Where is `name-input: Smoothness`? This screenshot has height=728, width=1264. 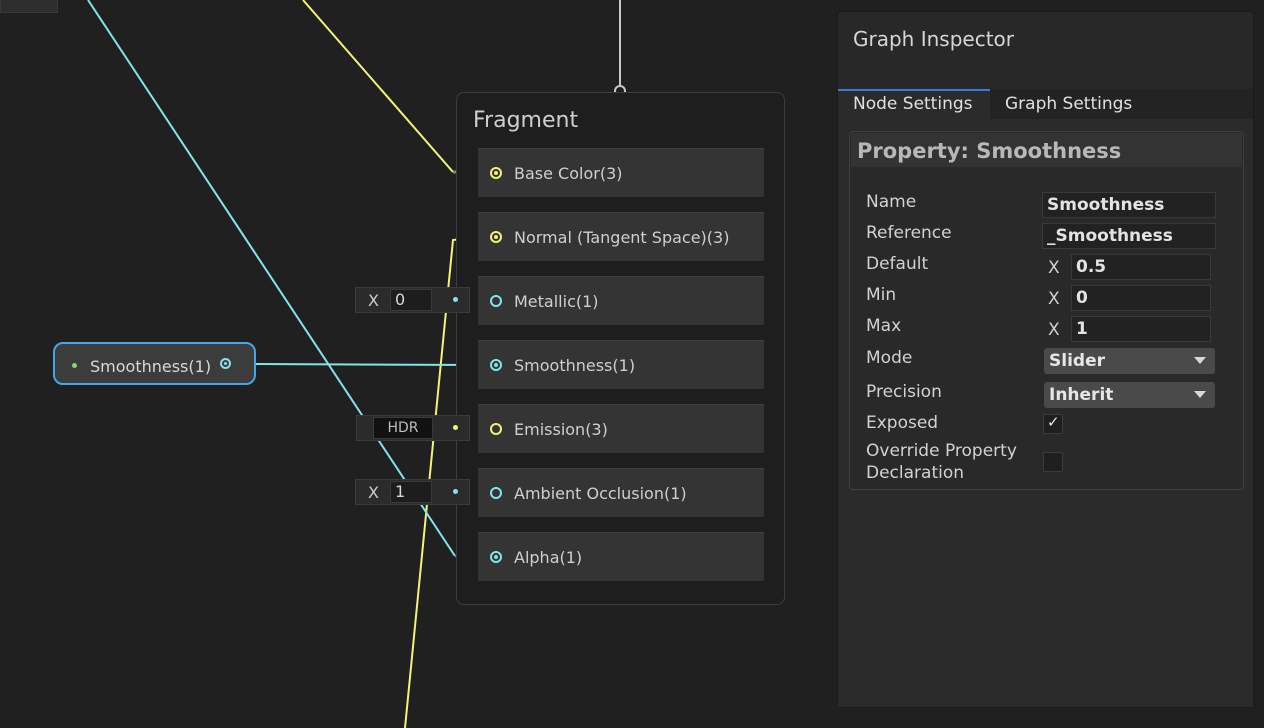 name-input: Smoothness is located at coordinates (1129, 205).